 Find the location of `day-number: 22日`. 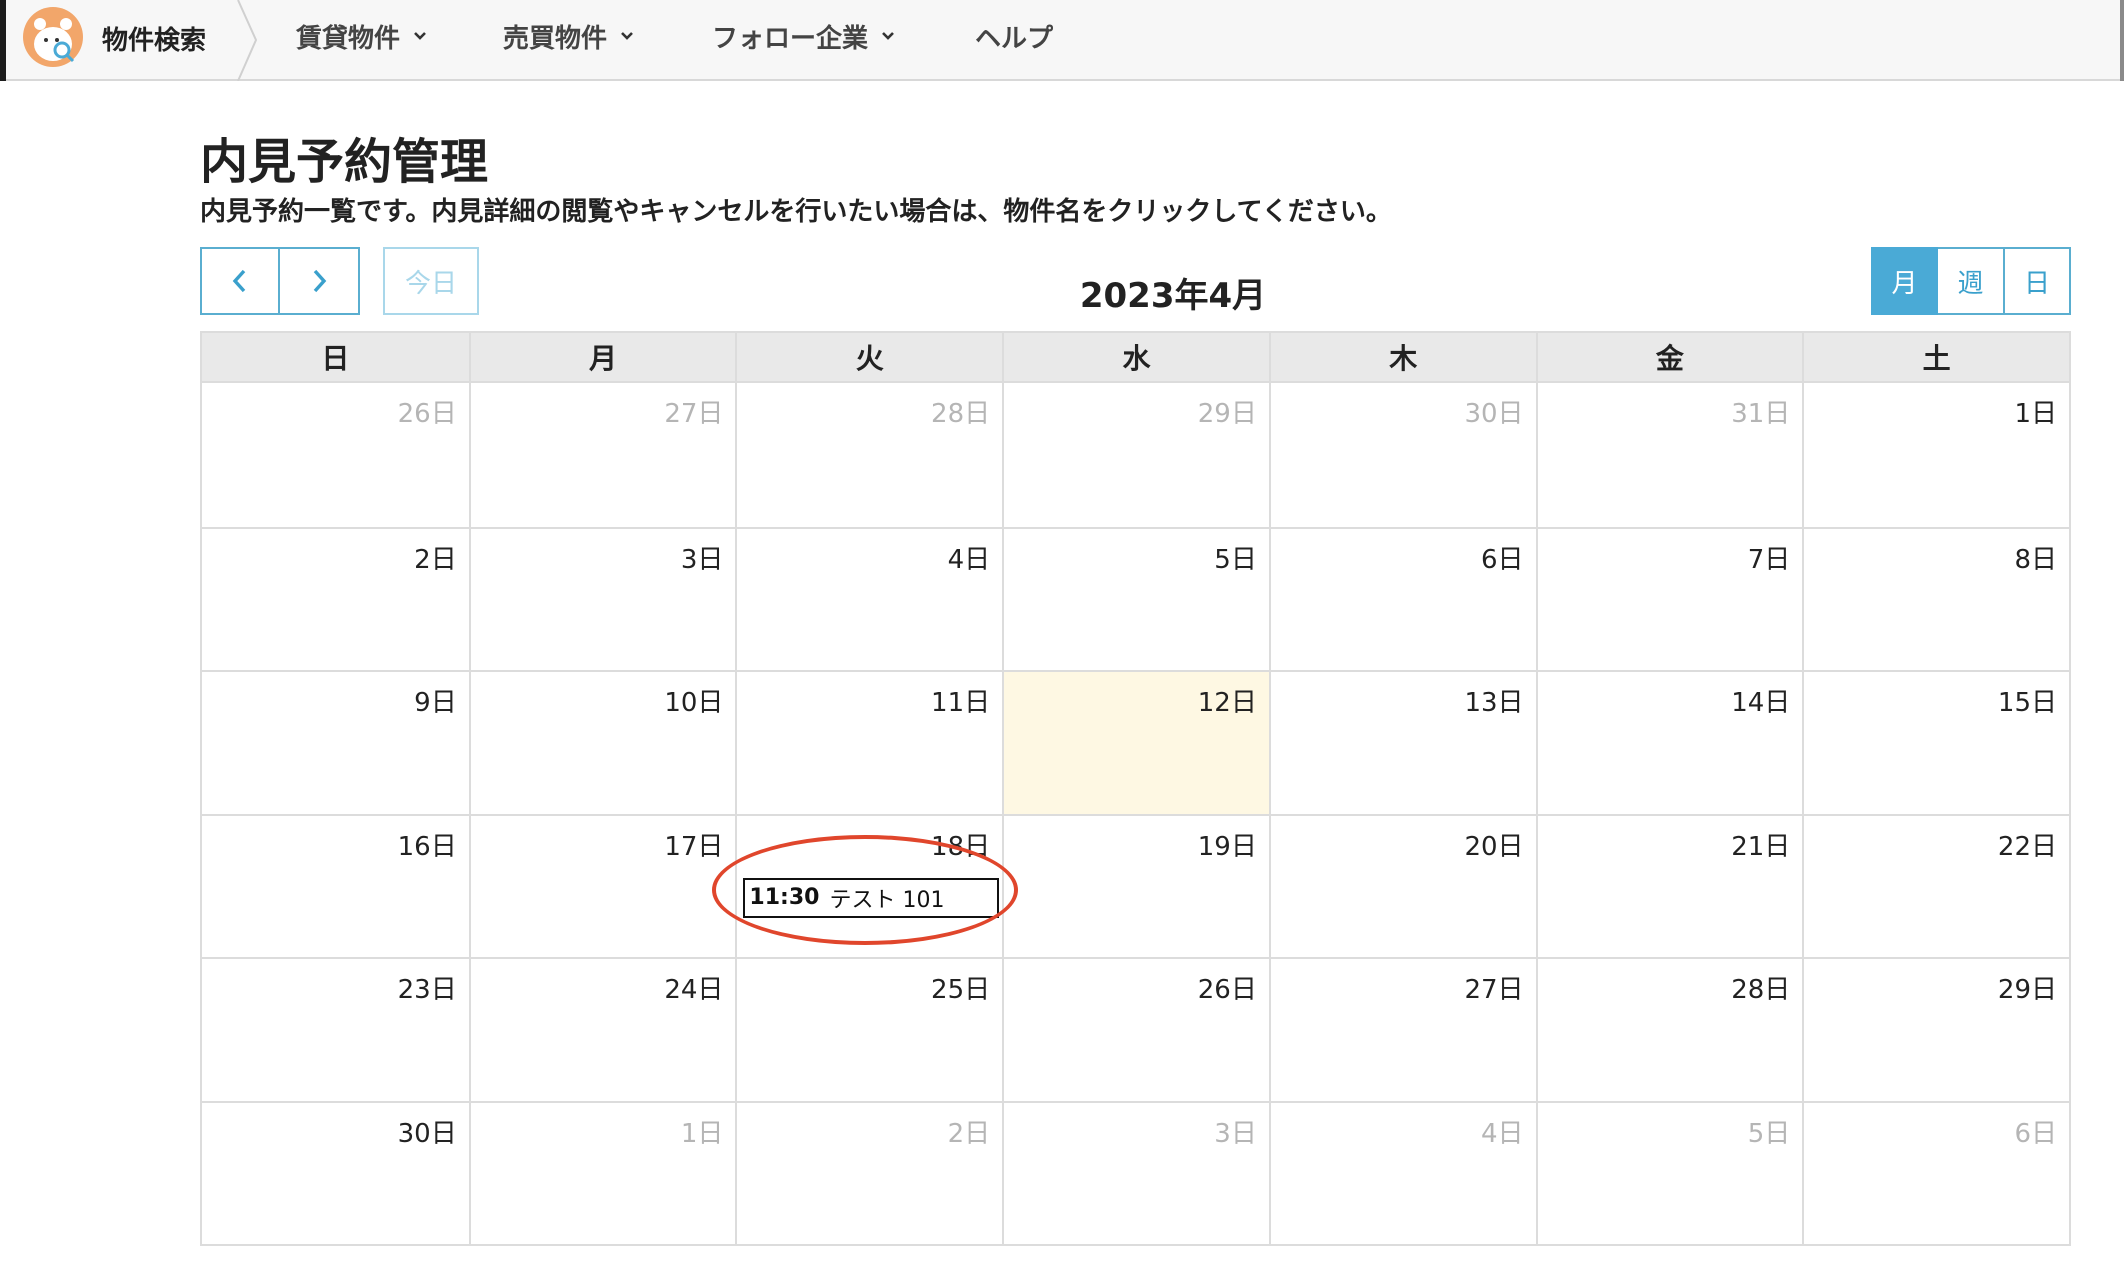

day-number: 22日 is located at coordinates (2027, 846).